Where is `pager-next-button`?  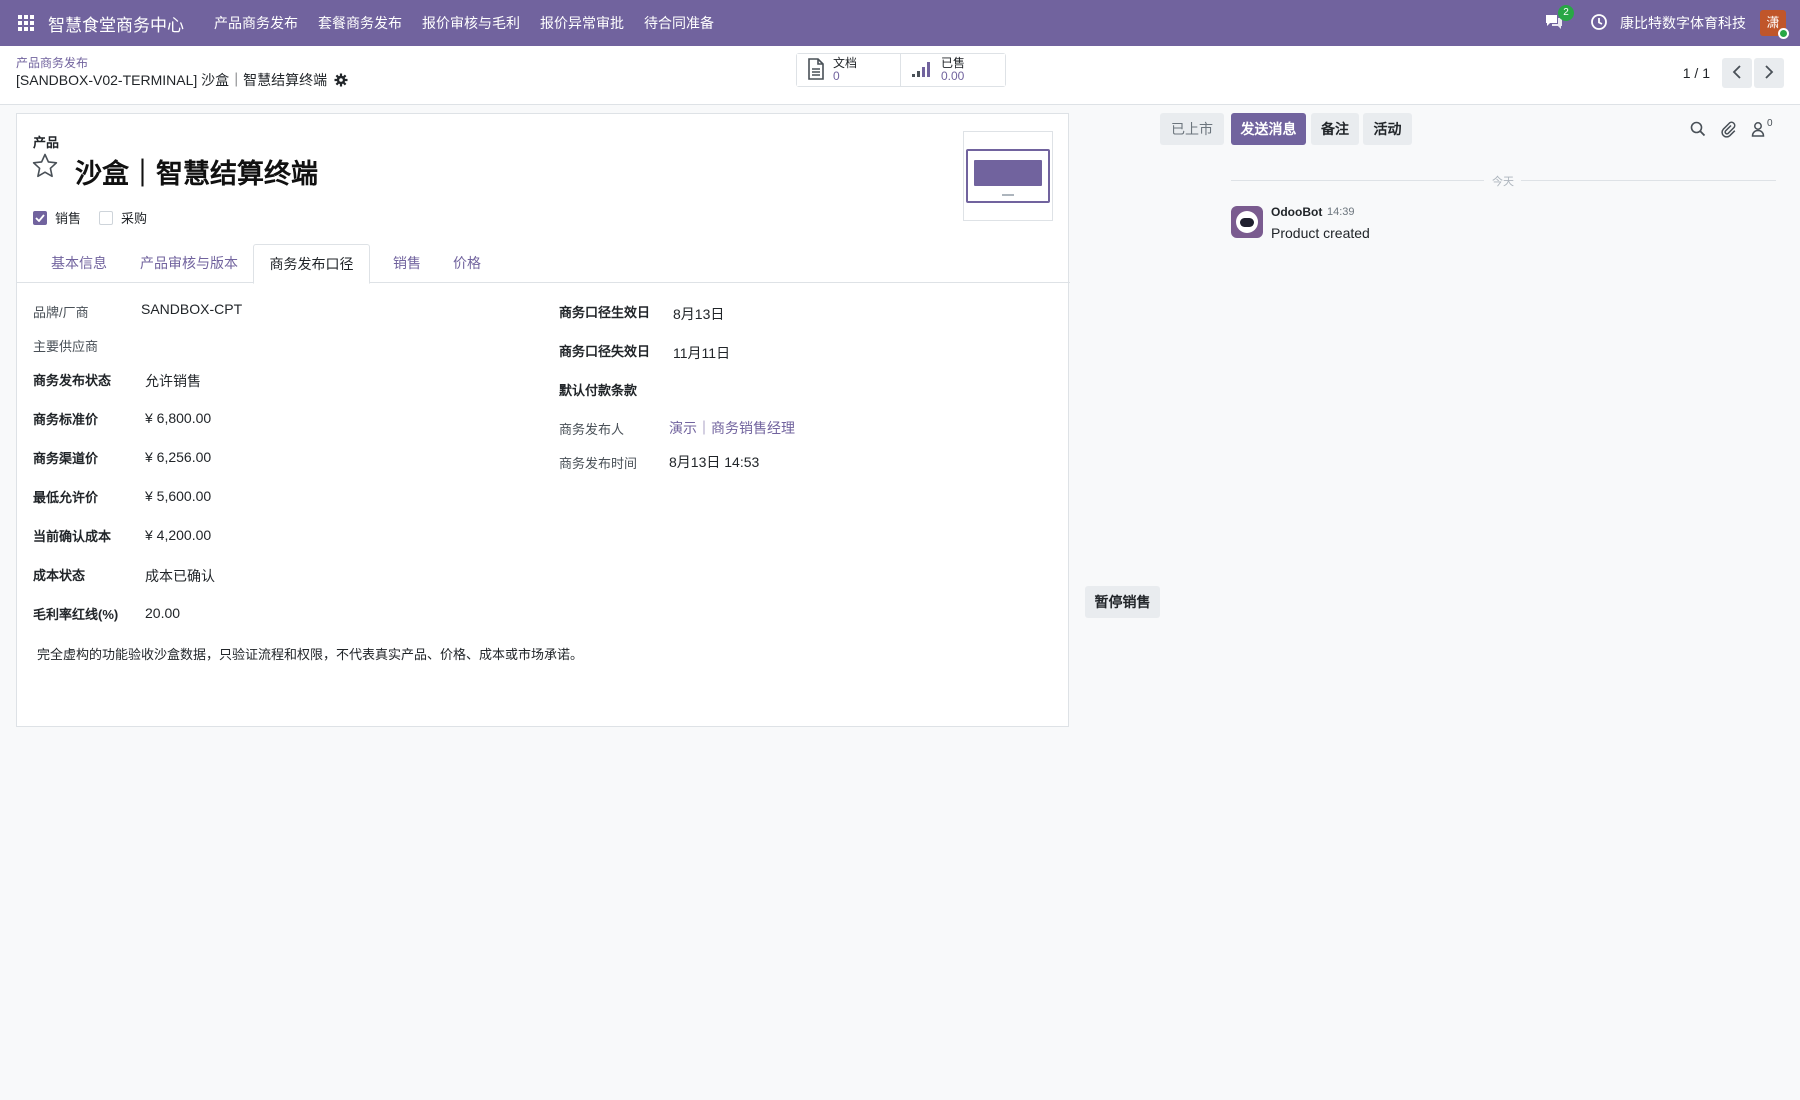 pager-next-button is located at coordinates (1769, 73).